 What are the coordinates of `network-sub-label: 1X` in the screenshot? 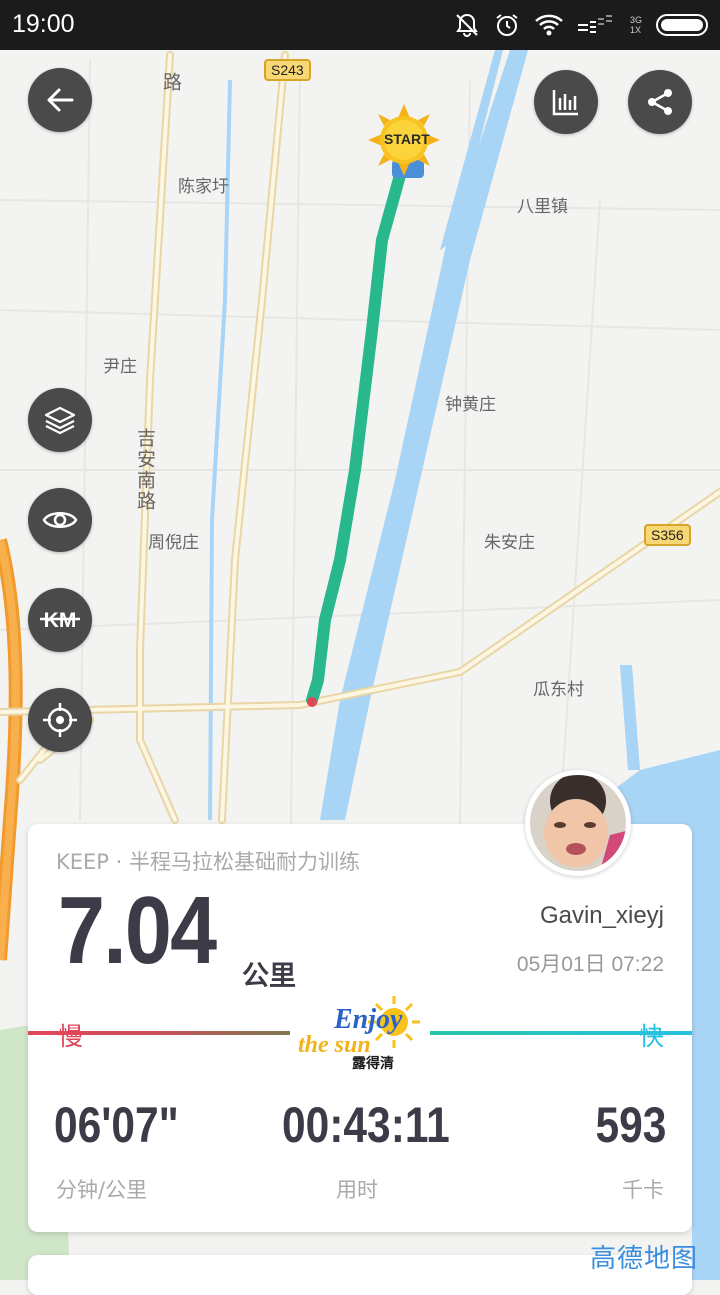 It's located at (635, 30).